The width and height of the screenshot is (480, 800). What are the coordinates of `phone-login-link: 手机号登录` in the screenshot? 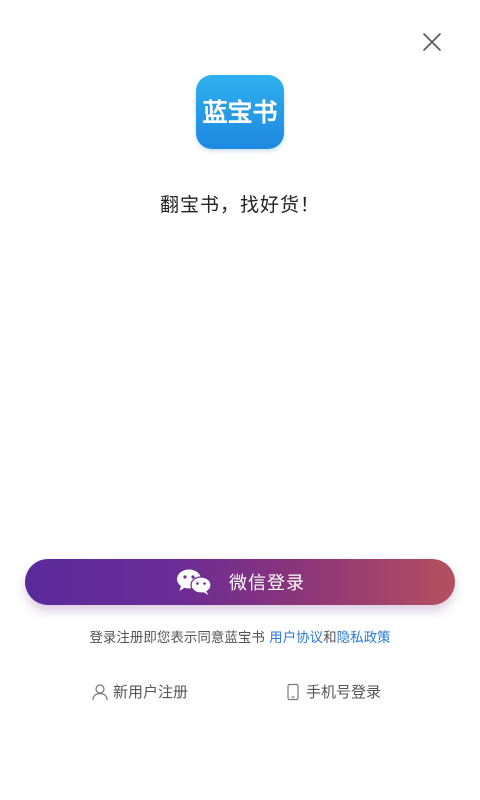 It's located at (332, 691).